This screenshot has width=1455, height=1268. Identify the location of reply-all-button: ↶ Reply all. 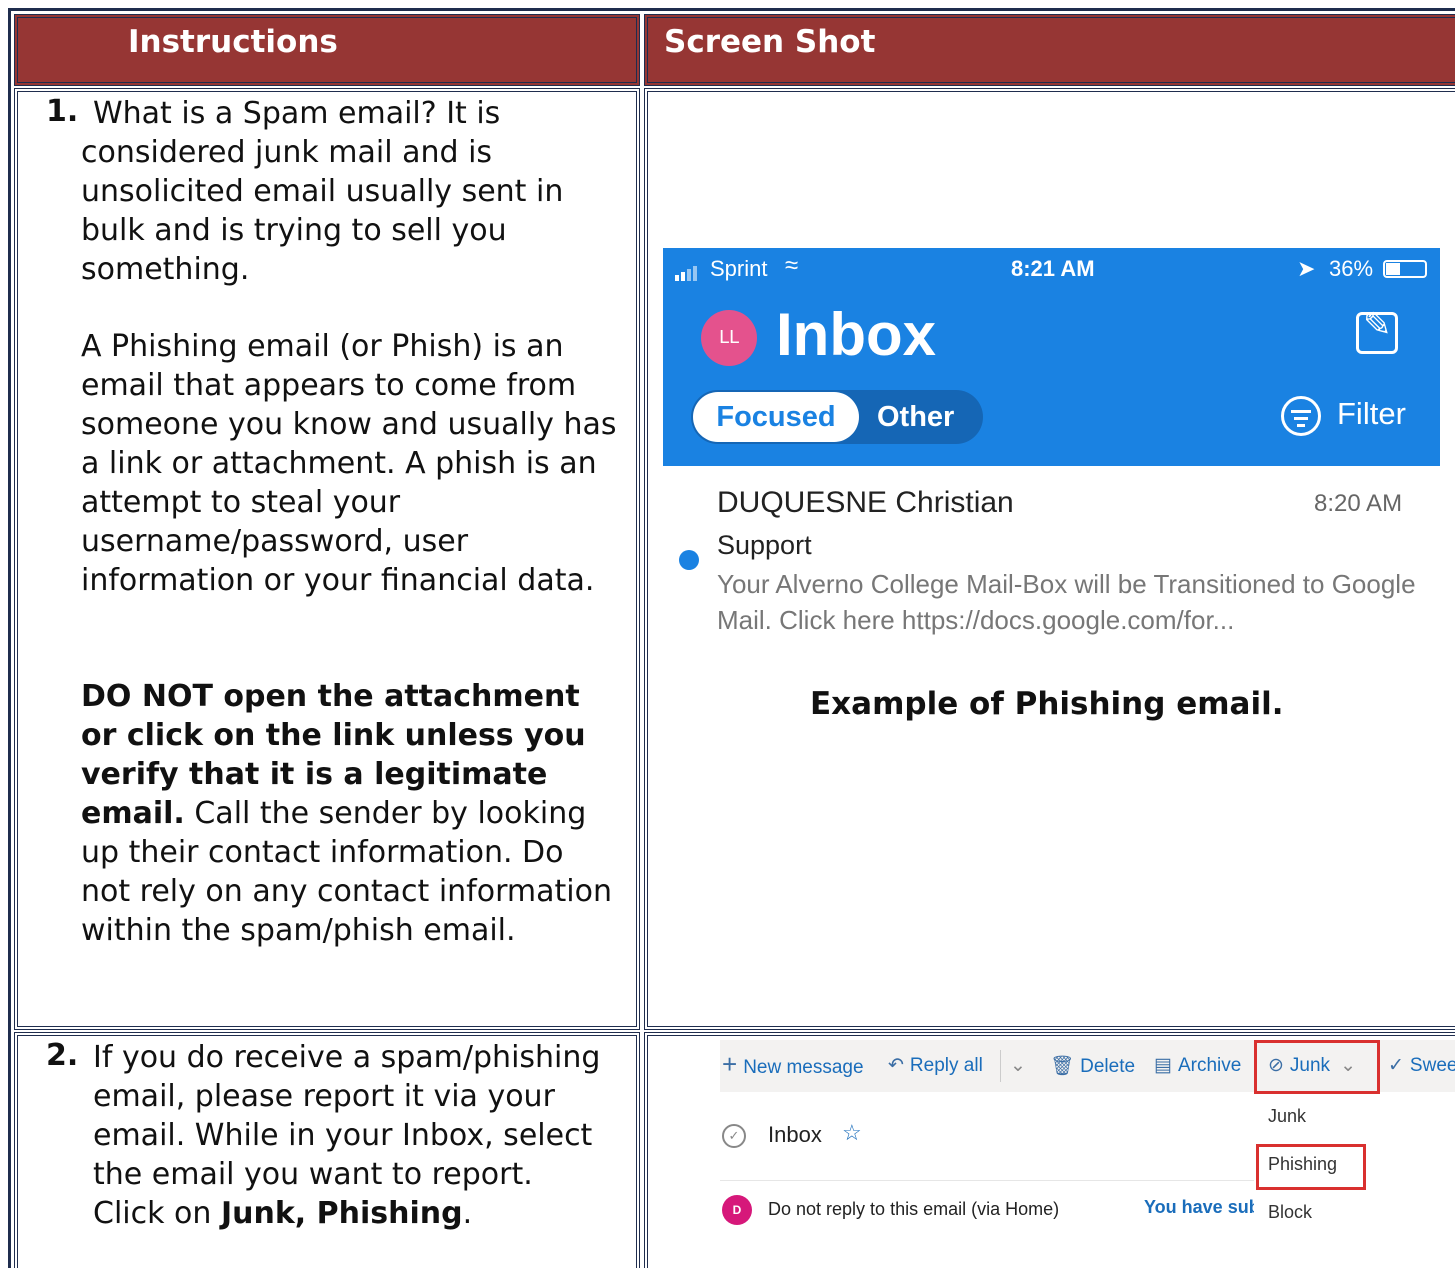
(935, 1065).